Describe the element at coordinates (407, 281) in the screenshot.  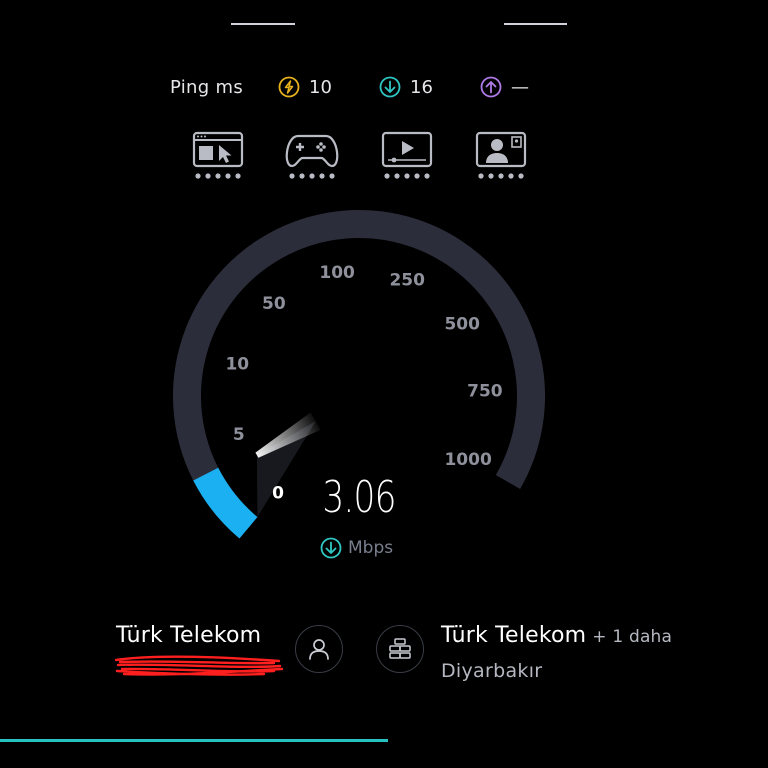
I see `gauge-tick-250: 250` at that location.